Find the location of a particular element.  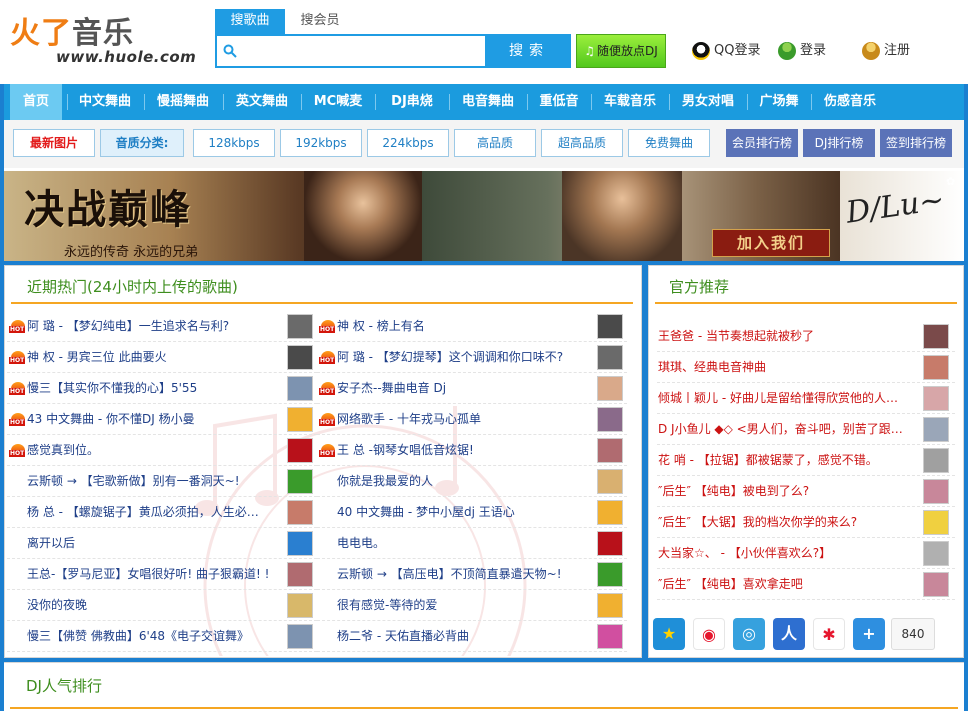

song-row: 很有感觉-等待的爱 is located at coordinates (472, 605).